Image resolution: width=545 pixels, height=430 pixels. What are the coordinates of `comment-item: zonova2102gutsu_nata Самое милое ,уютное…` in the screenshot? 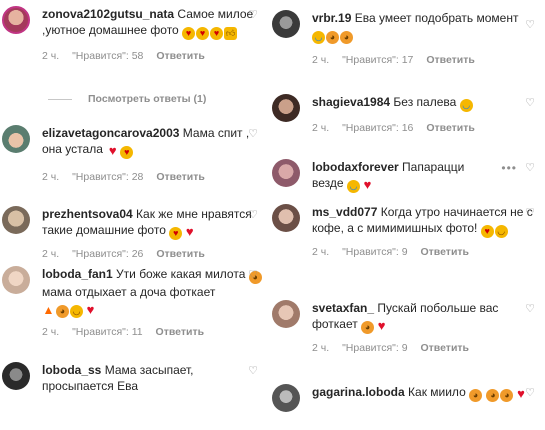 It's located at (135, 34).